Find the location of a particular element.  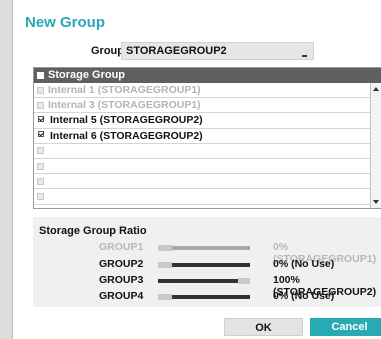

list-item: Internal 1 (STORAGEGROUP1) is located at coordinates (202, 91).